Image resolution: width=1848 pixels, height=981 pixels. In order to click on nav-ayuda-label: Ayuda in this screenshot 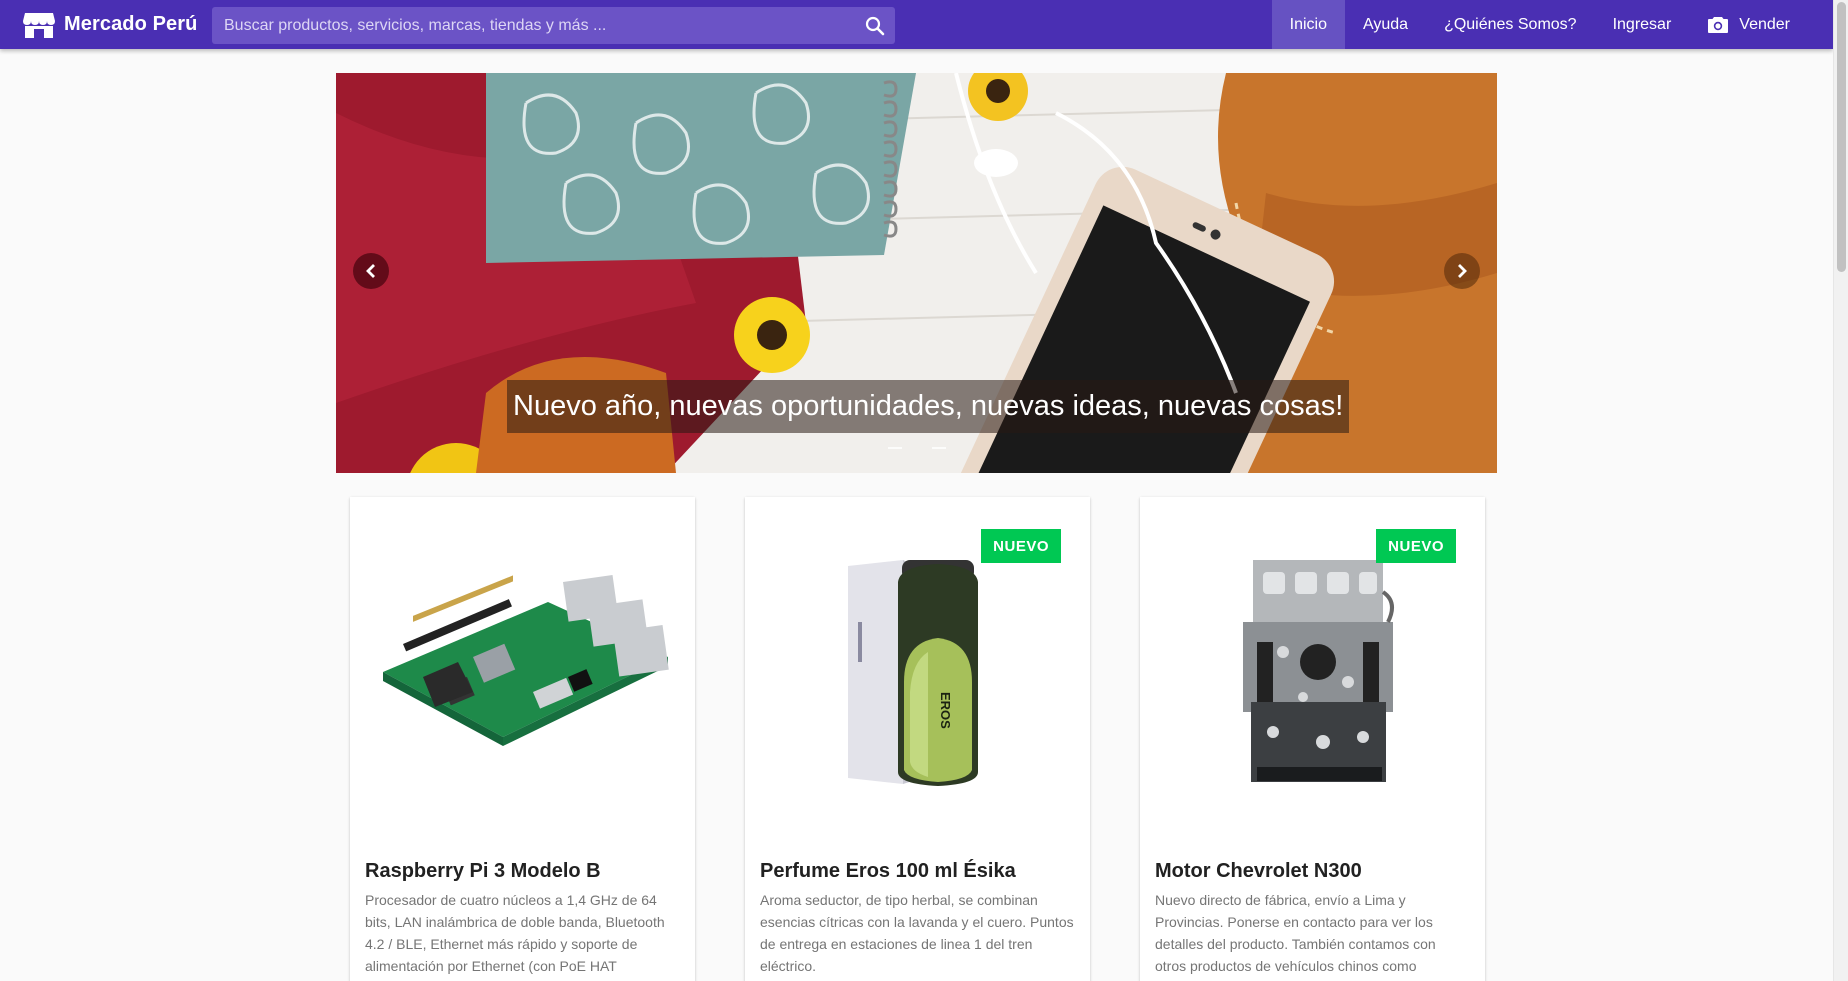, I will do `click(1385, 24)`.